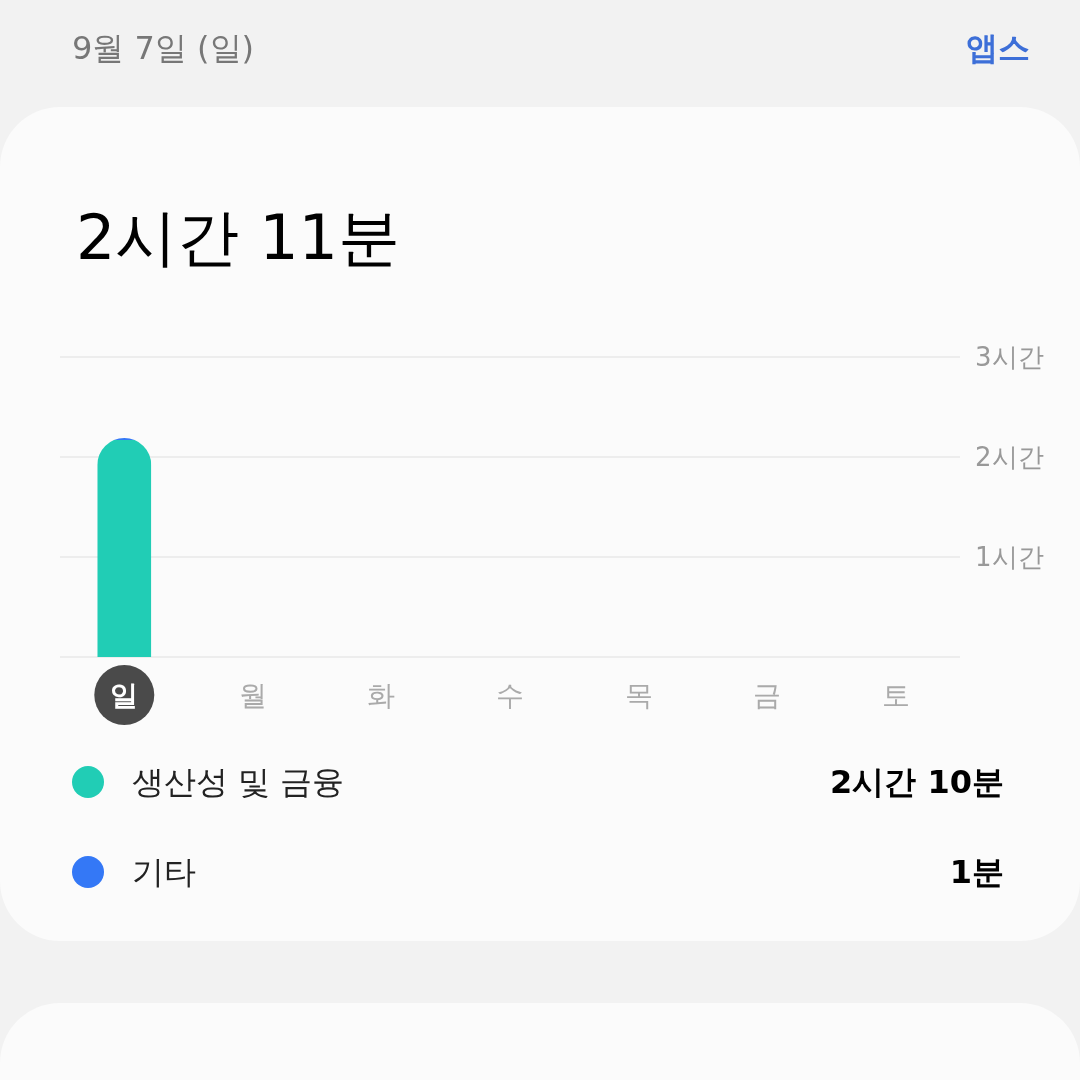 This screenshot has width=1080, height=1080. What do you see at coordinates (1009, 557) in the screenshot?
I see `axis-label: 1시간` at bounding box center [1009, 557].